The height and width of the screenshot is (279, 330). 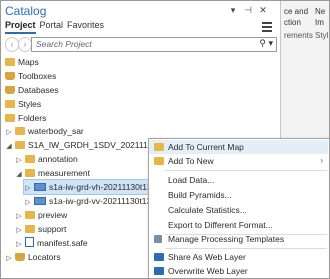 What do you see at coordinates (9, 259) in the screenshot?
I see `expand-icon: ▷` at bounding box center [9, 259].